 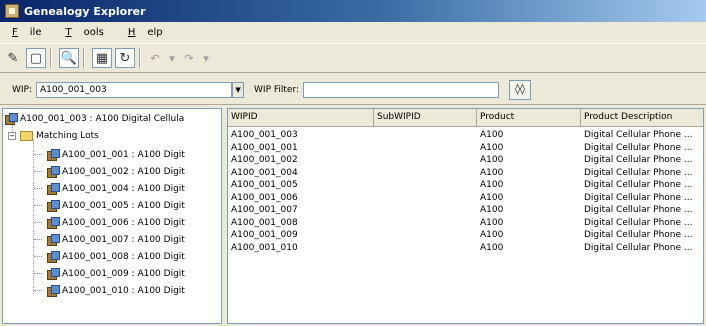 I want to click on tree-node-label: A100_001_008 : A100 Digit, so click(x=123, y=256).